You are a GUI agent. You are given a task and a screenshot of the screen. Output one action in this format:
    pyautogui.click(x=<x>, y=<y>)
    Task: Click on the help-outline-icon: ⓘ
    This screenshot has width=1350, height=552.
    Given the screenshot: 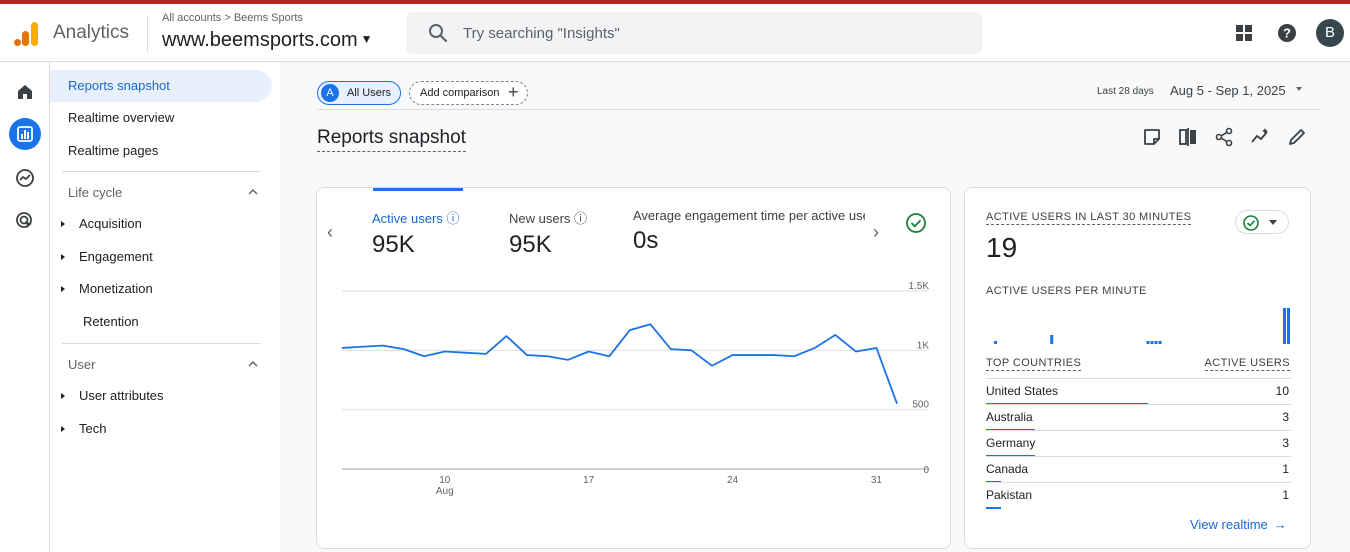 What is the action you would take?
    pyautogui.click(x=453, y=218)
    